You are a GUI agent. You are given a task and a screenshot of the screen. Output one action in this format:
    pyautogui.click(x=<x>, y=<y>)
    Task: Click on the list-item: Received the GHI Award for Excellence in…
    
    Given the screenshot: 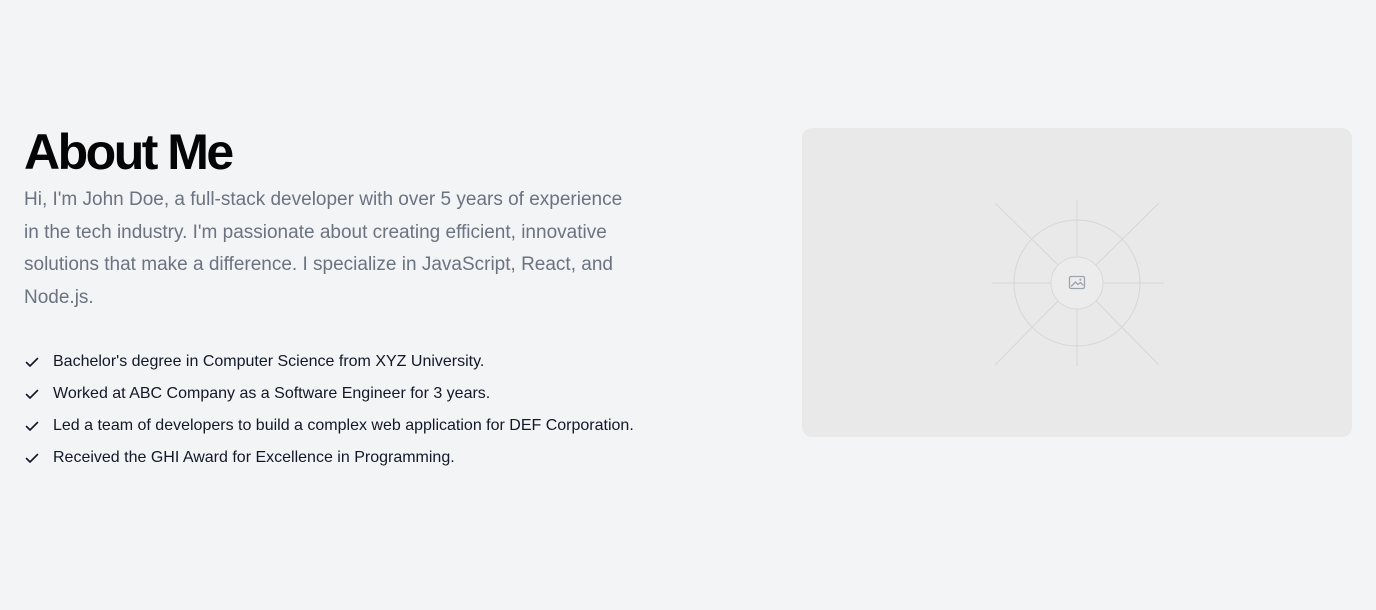 What is the action you would take?
    pyautogui.click(x=374, y=458)
    